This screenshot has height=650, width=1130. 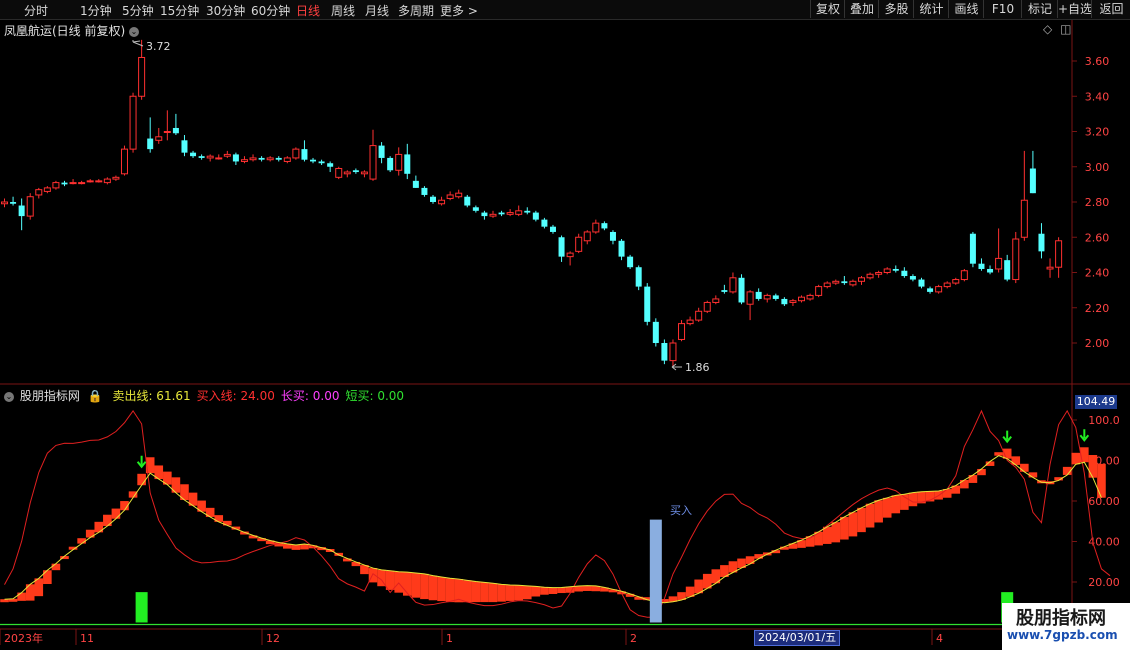 What do you see at coordinates (1061, 618) in the screenshot?
I see `watermark-title: 股朋指标网` at bounding box center [1061, 618].